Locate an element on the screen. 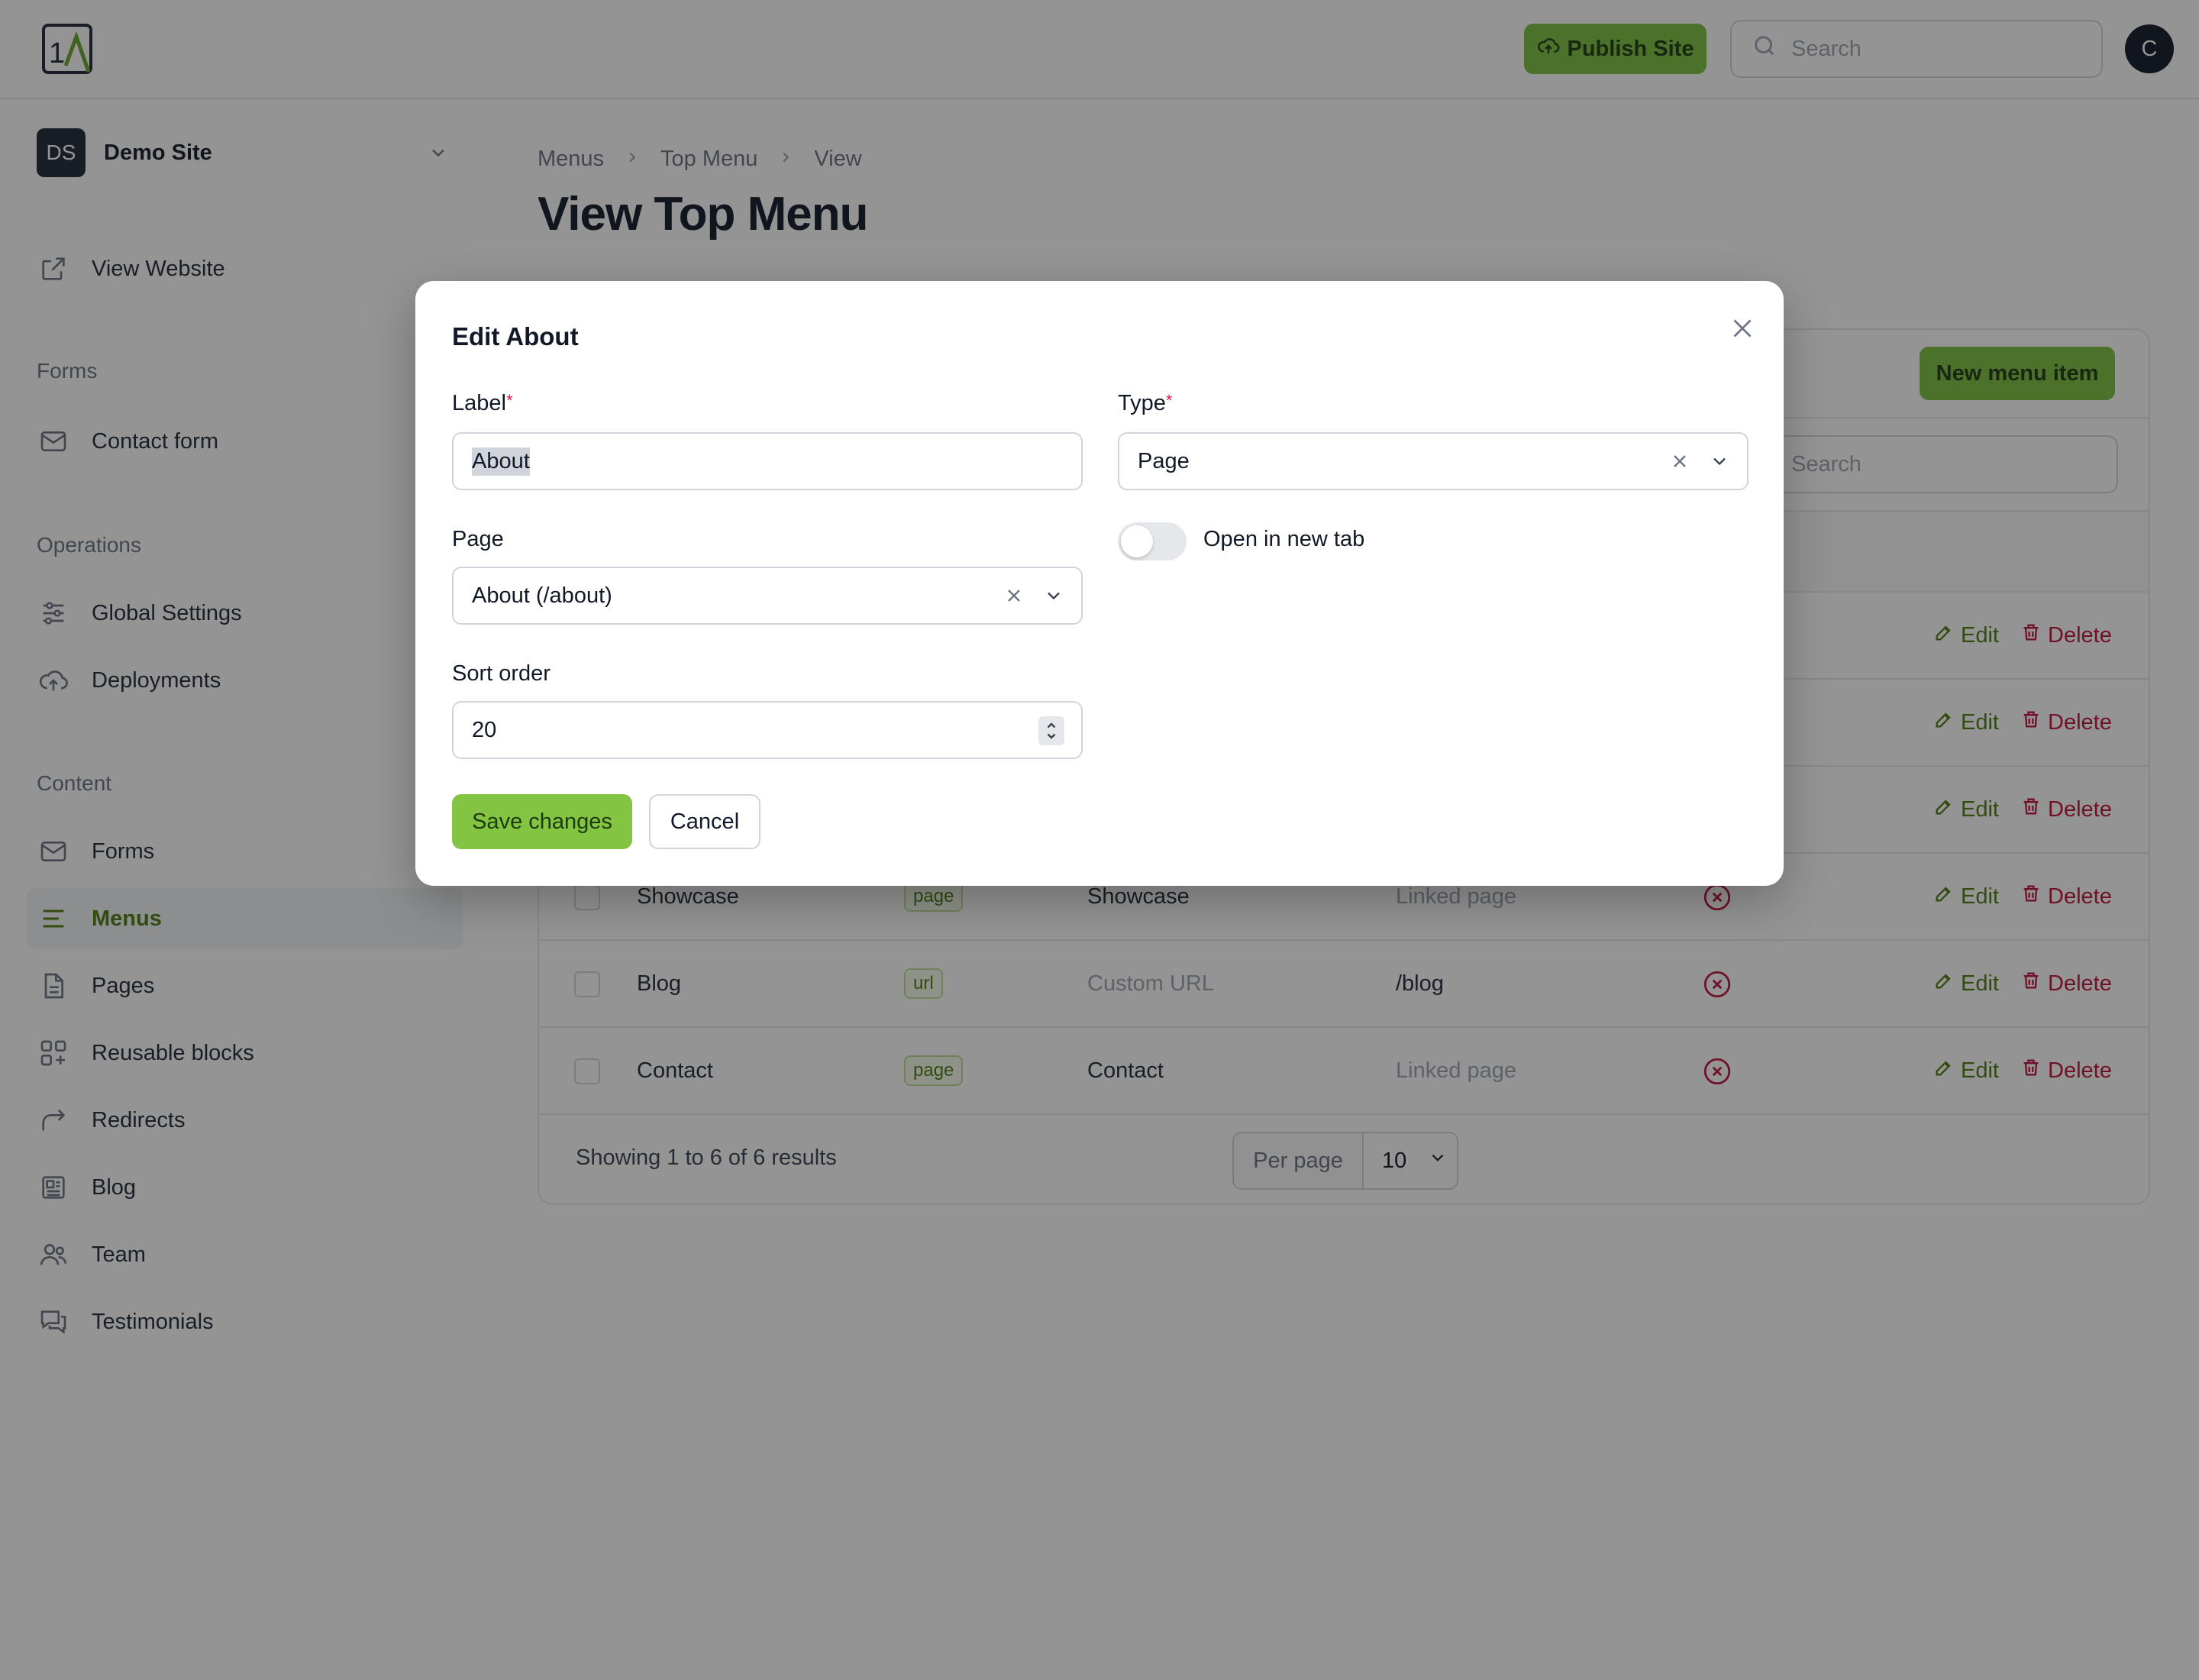  number-stepper-icon is located at coordinates (1051, 730).